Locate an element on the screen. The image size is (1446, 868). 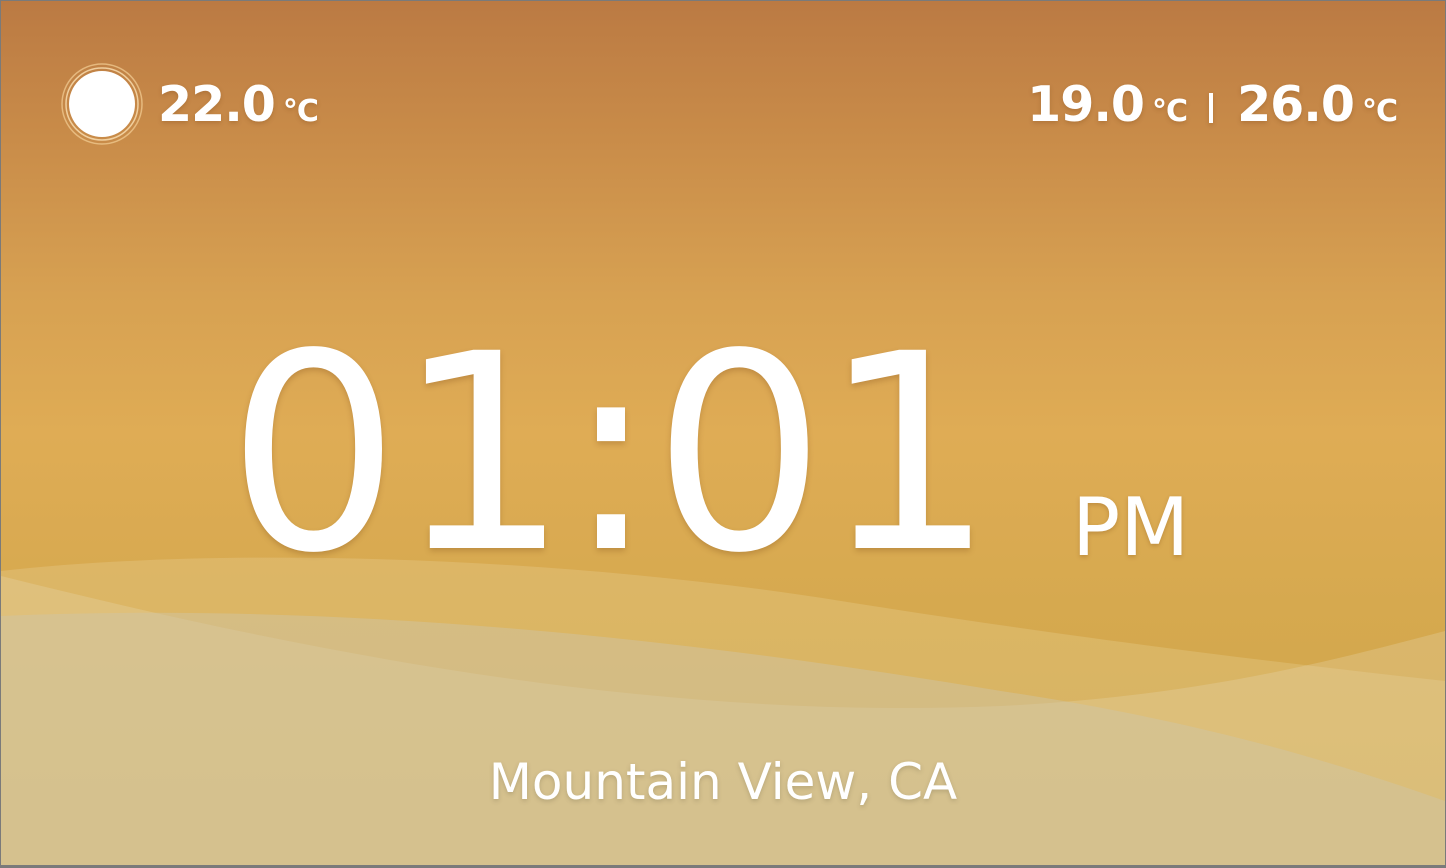
low-temp-value: 19.0 is located at coordinates (1086, 104).